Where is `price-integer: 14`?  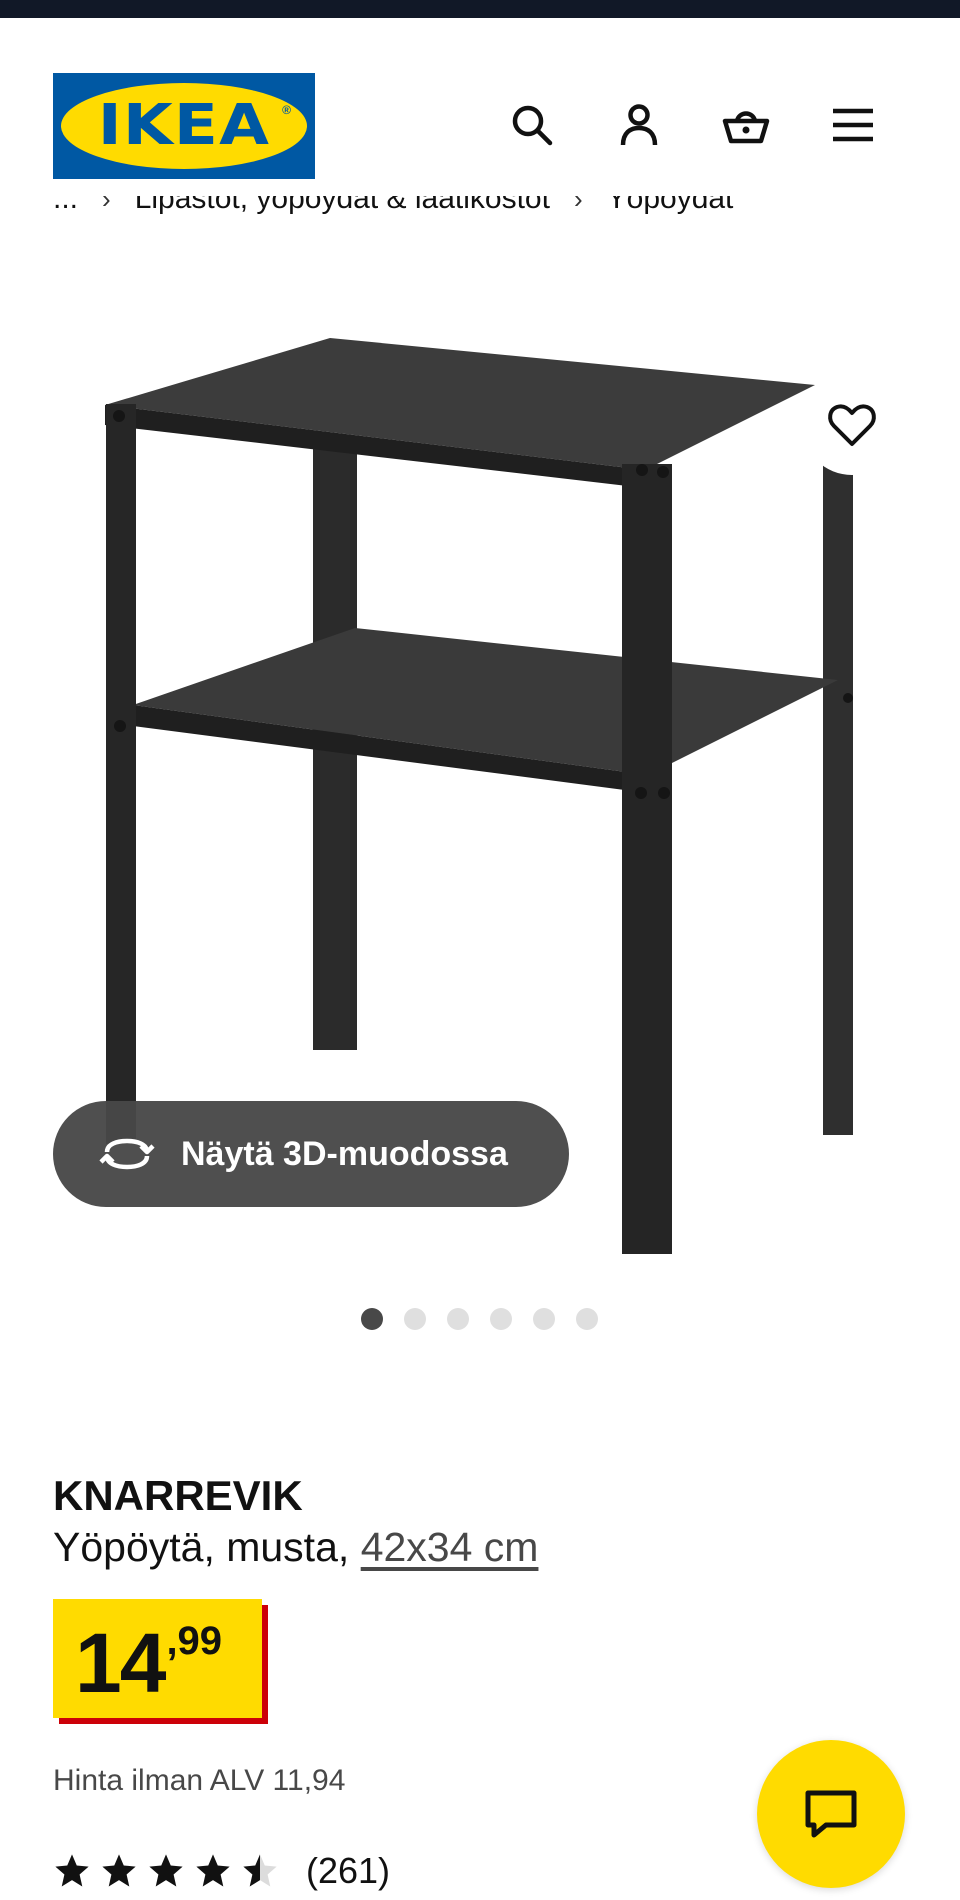 price-integer: 14 is located at coordinates (120, 1663).